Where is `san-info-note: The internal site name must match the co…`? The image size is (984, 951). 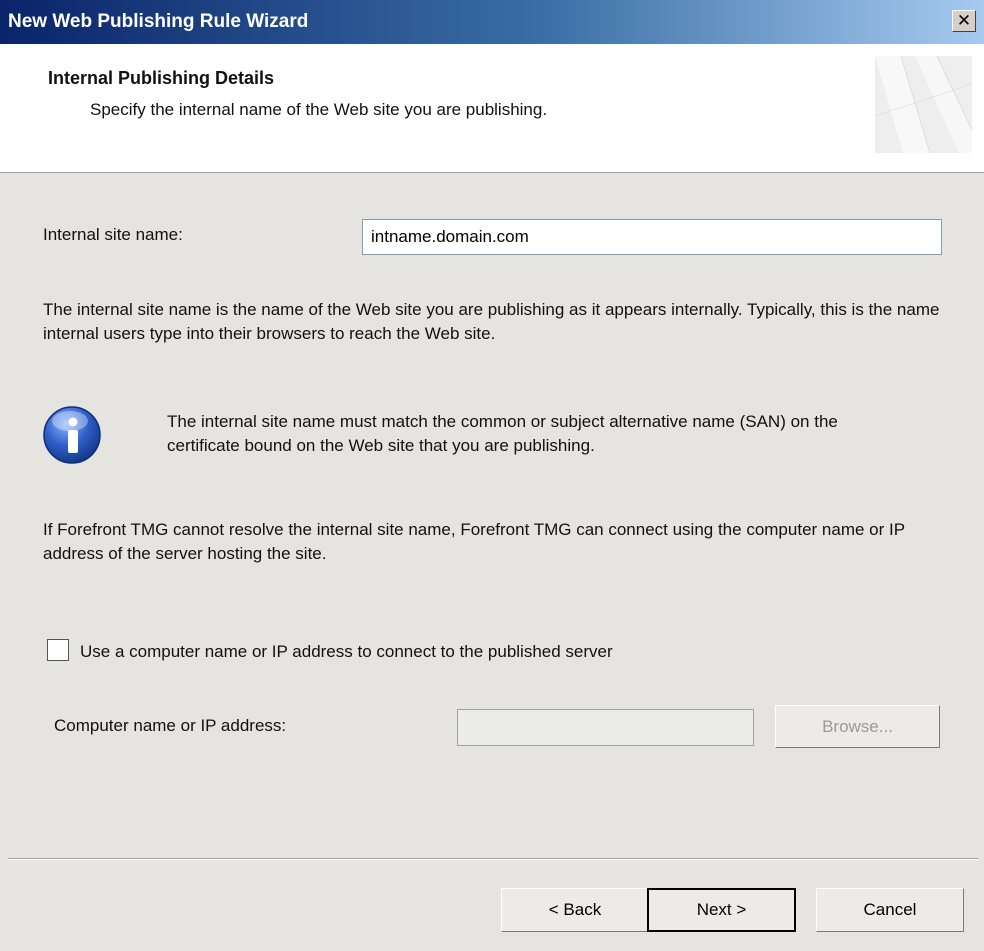 san-info-note: The internal site name must match the co… is located at coordinates (502, 433).